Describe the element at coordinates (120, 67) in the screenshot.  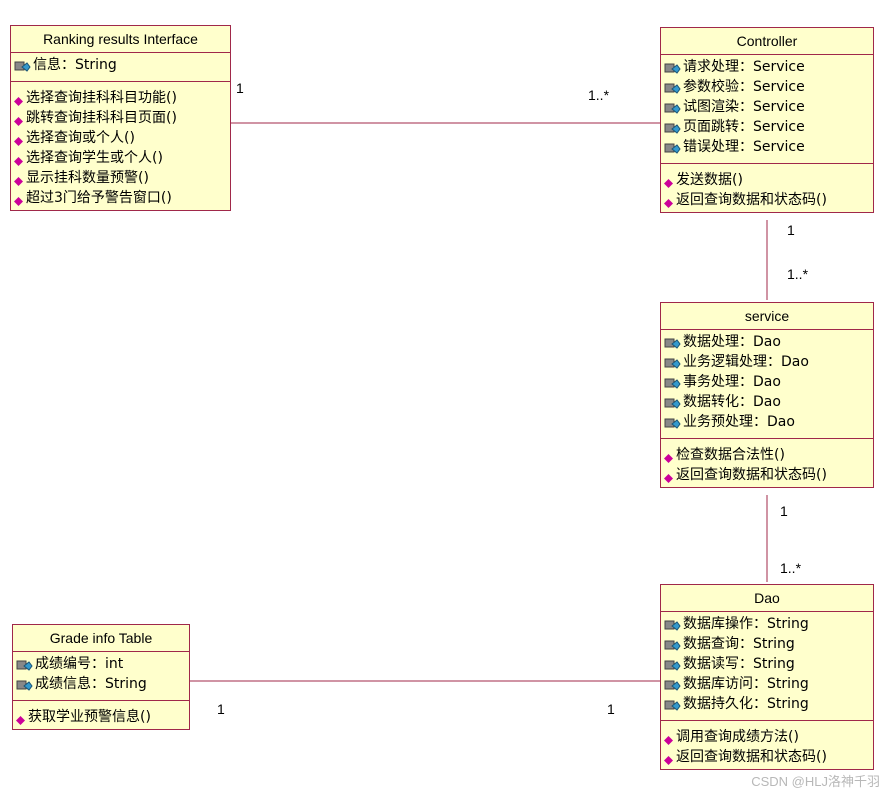
I see `attribute-section: 信息：String` at that location.